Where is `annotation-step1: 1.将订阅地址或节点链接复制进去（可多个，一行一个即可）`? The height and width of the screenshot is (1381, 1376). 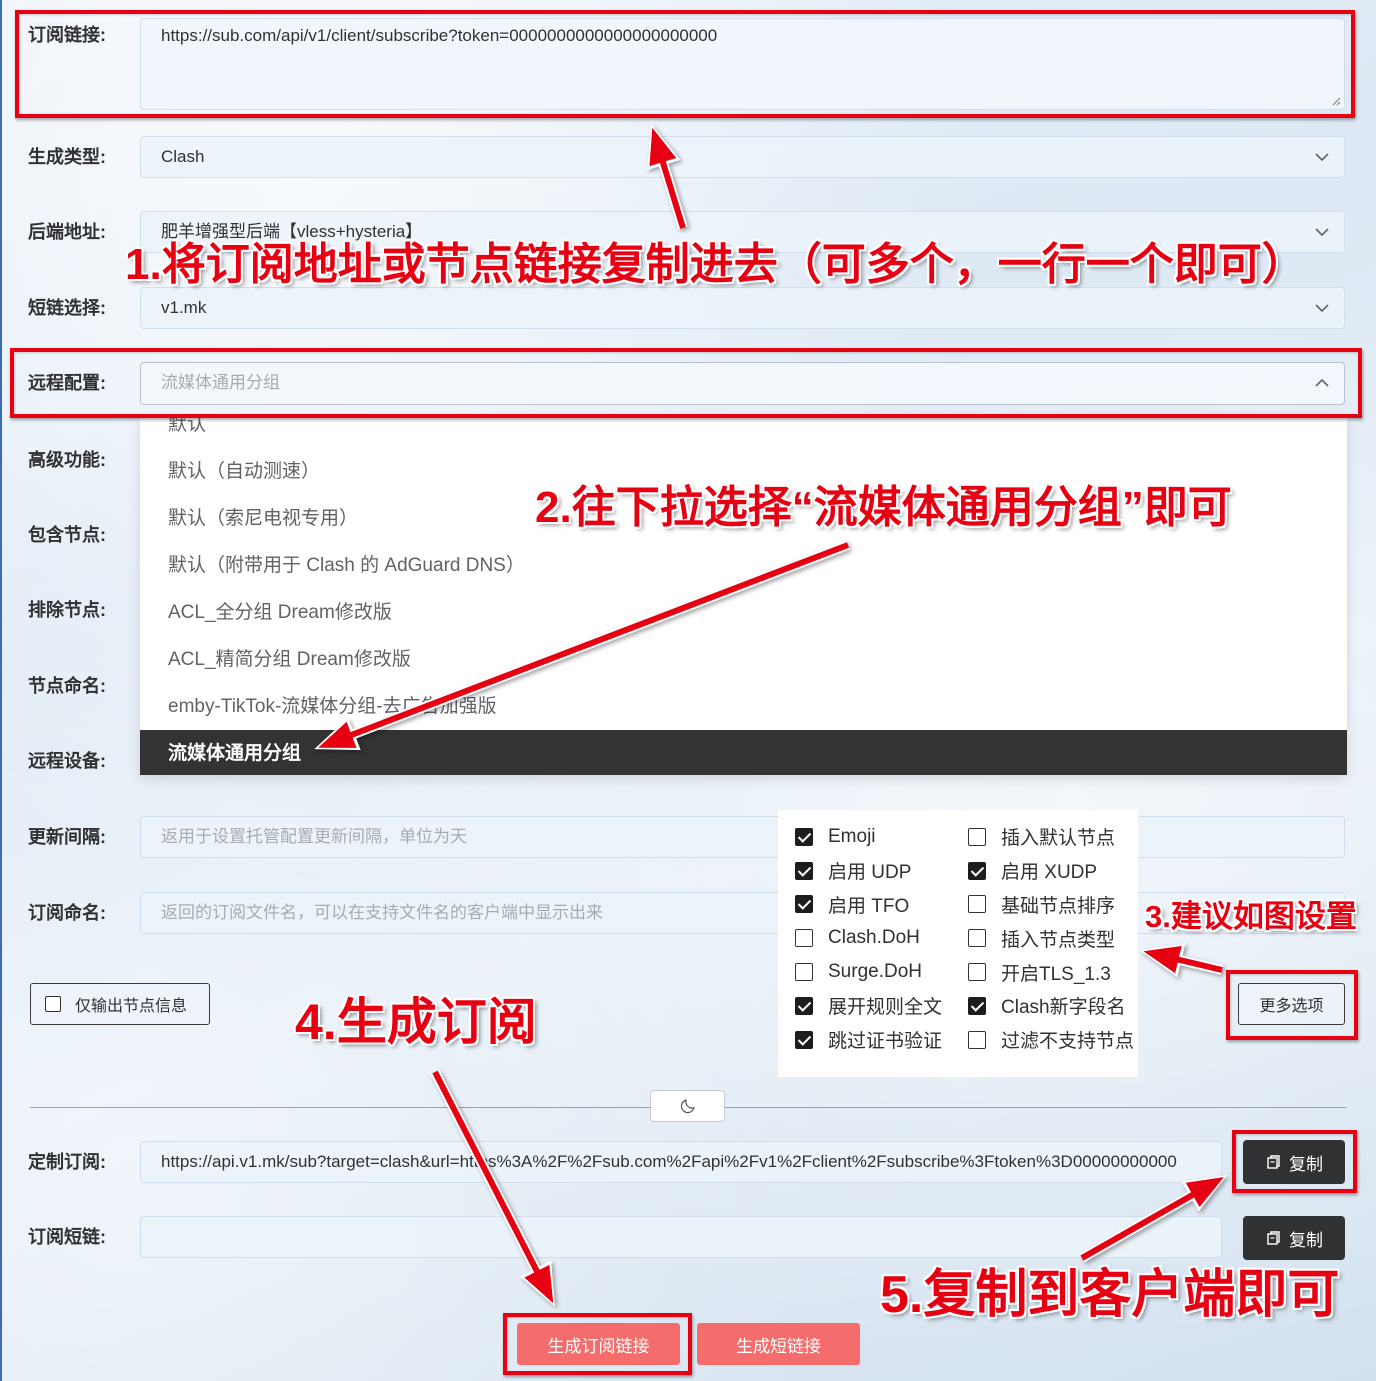 annotation-step1: 1.将订阅地址或节点链接复制进去（可多个，一行一个即可） is located at coordinates (715, 264).